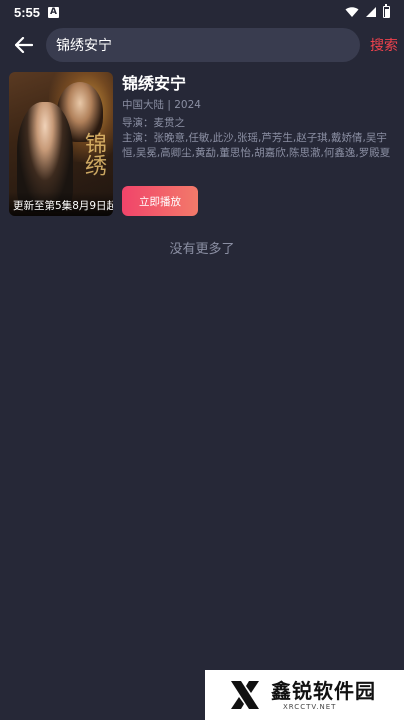 This screenshot has width=404, height=720. I want to click on play-now-button: 立即播放, so click(160, 201).